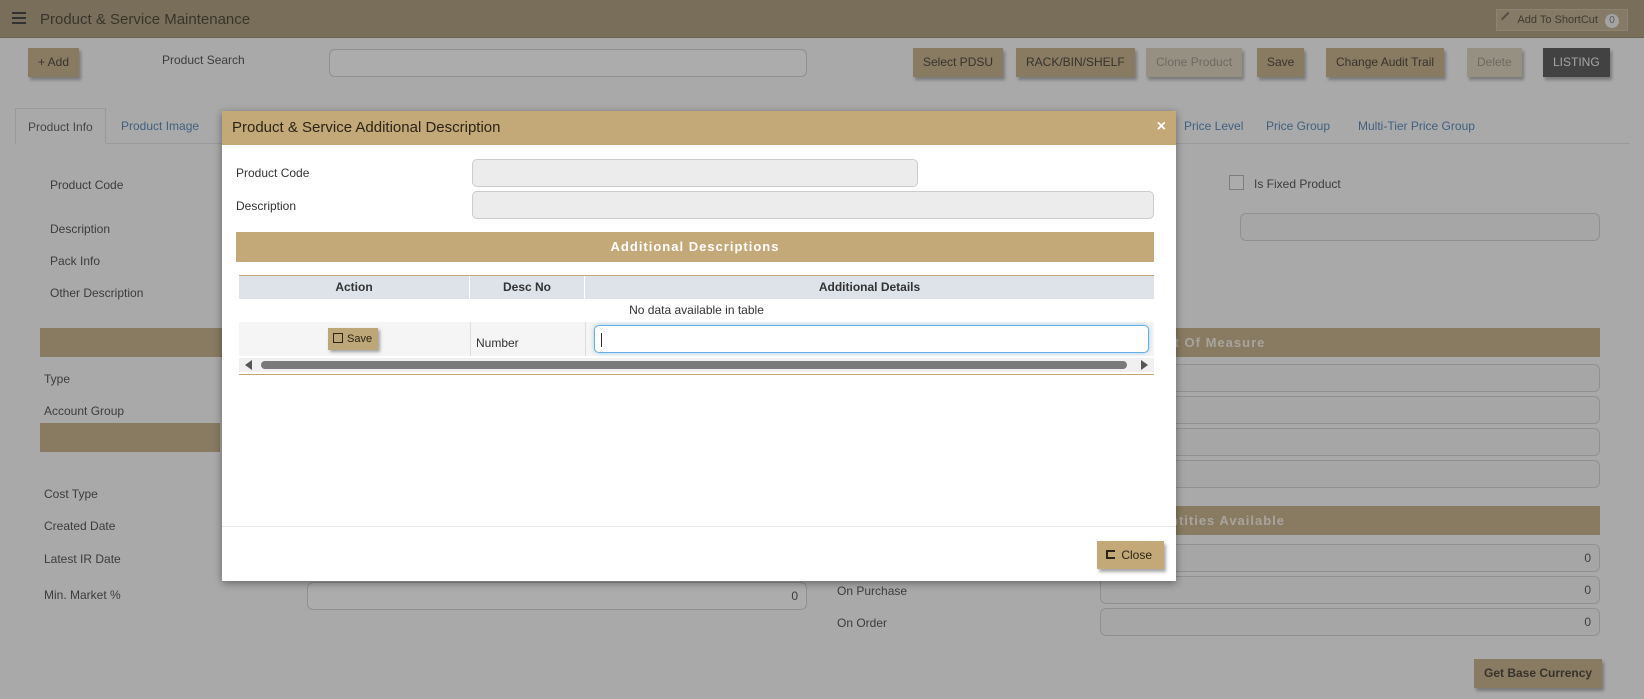  I want to click on modal-description-field, so click(813, 205).